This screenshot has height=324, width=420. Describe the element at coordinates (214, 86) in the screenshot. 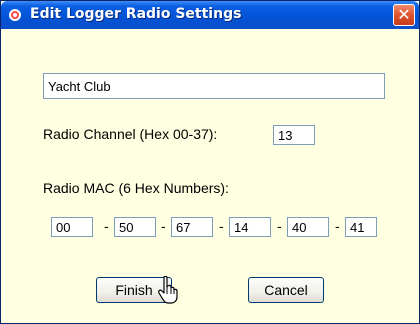

I see `logger-name-input: Yacht Club` at that location.